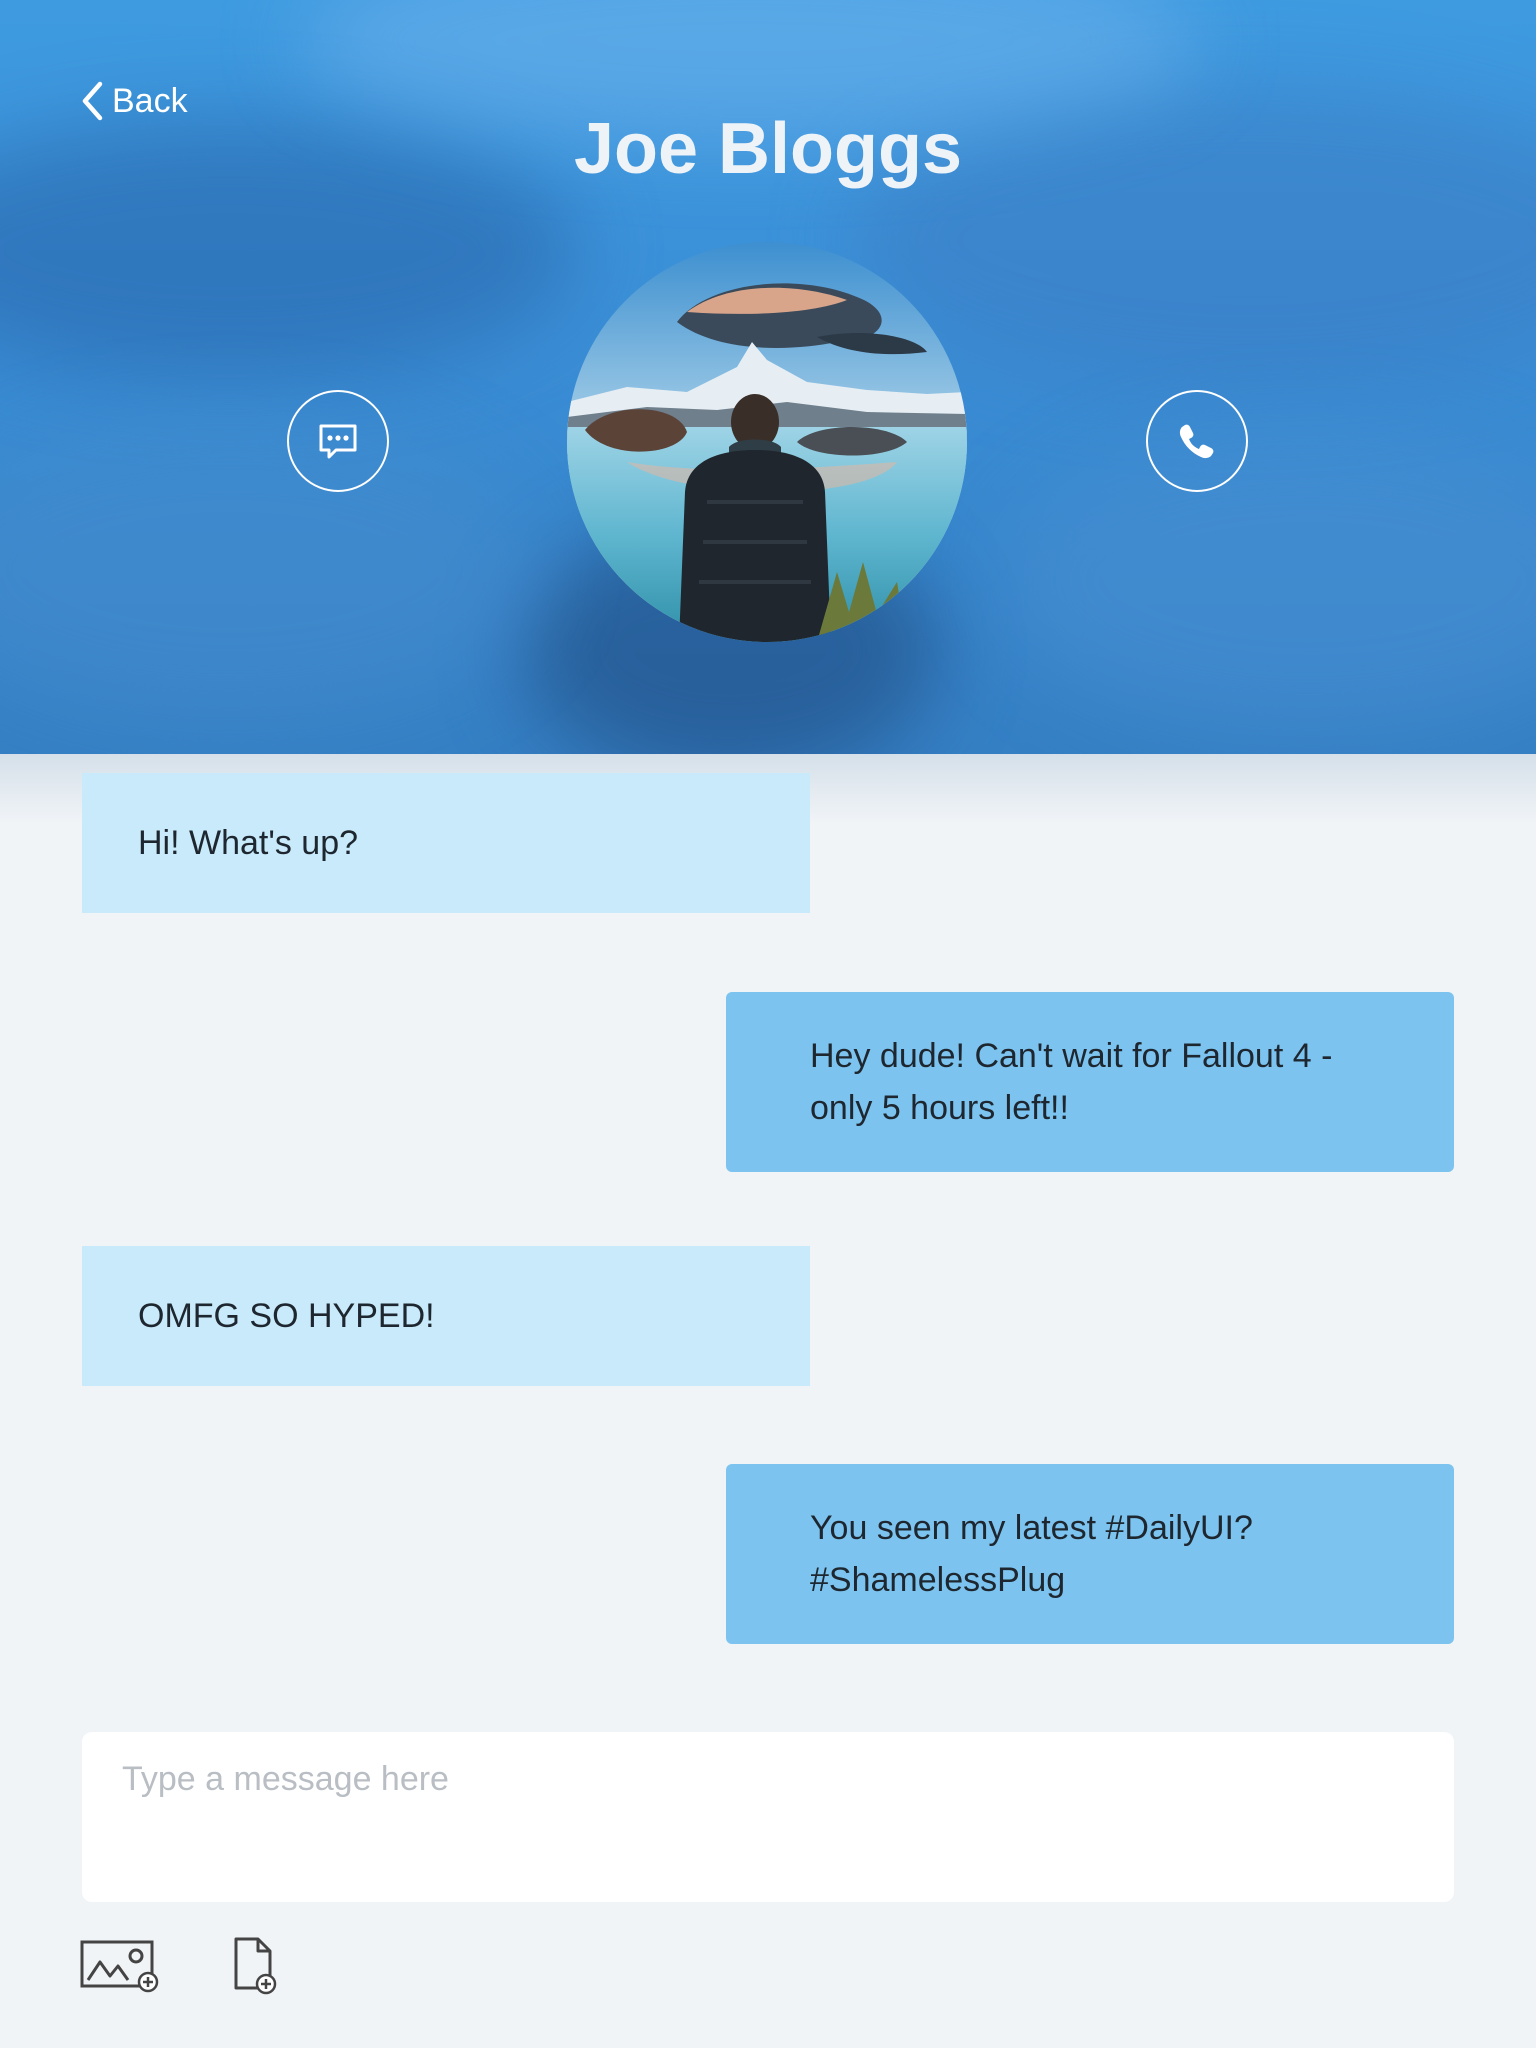 The width and height of the screenshot is (1536, 2048). I want to click on call-button, so click(1197, 441).